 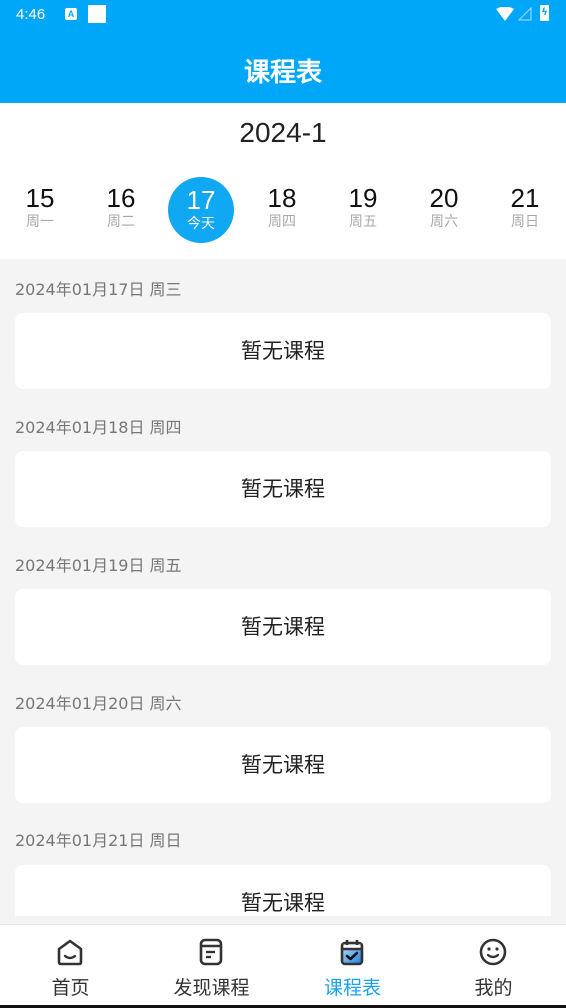 What do you see at coordinates (525, 14) in the screenshot?
I see `signal-icon` at bounding box center [525, 14].